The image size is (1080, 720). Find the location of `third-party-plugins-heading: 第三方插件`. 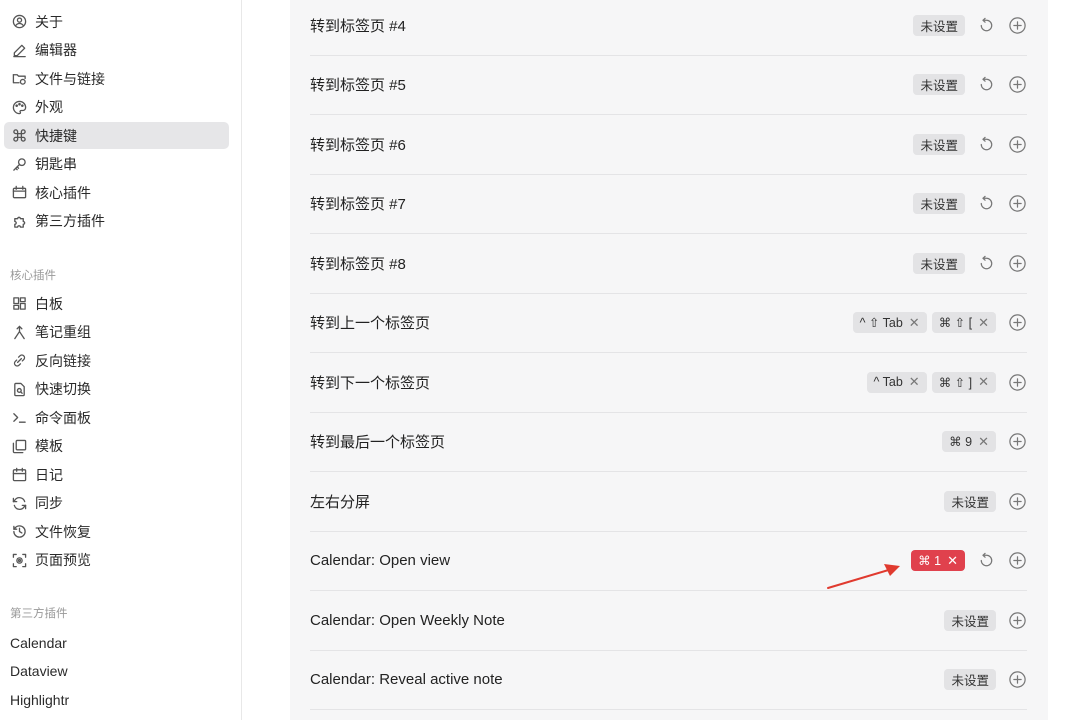

third-party-plugins-heading: 第三方插件 is located at coordinates (39, 614).